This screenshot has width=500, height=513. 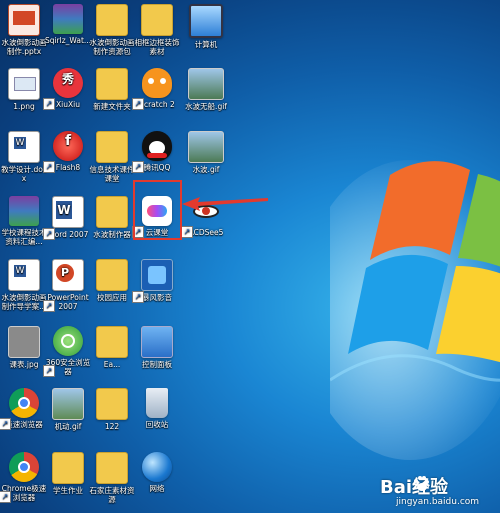 I want to click on desktop-icon-storm: 暴风影音, so click(x=156, y=281).